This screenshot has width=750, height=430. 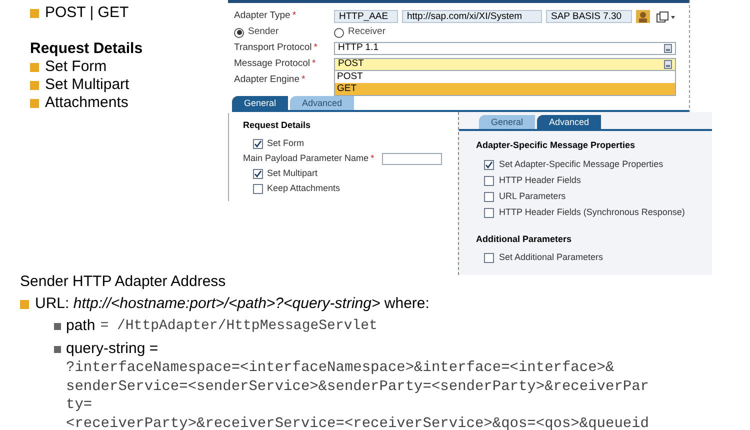 What do you see at coordinates (123, 282) in the screenshot?
I see `section-heading: Sender HTTP Adapter Address` at bounding box center [123, 282].